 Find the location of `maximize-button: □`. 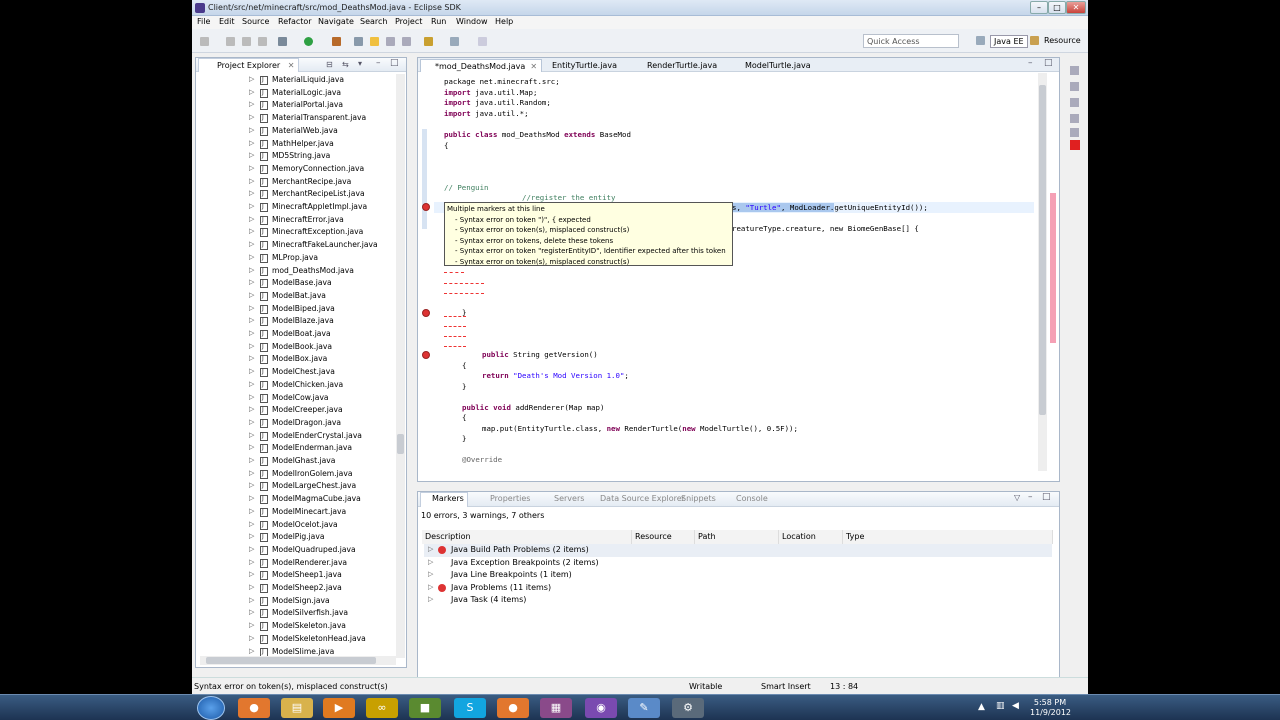

maximize-button: □ is located at coordinates (1057, 7).